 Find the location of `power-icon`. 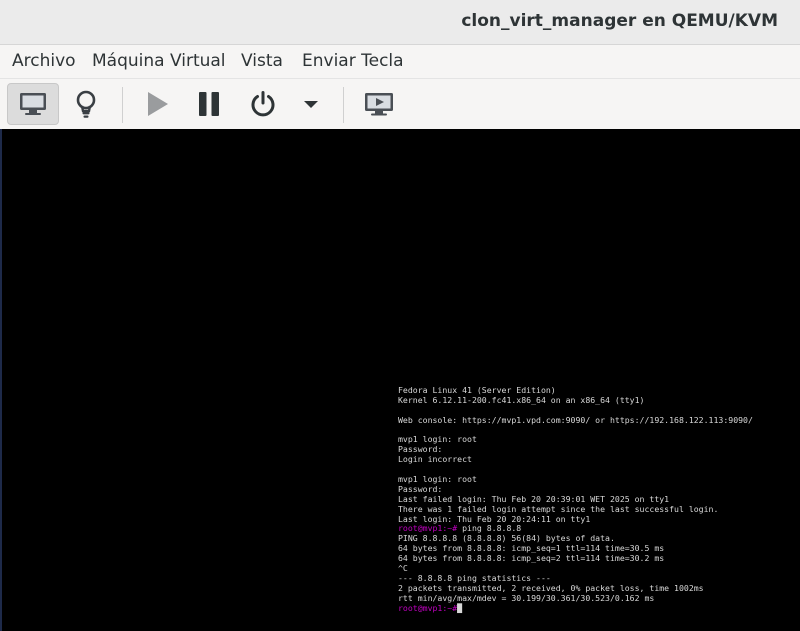

power-icon is located at coordinates (263, 104).